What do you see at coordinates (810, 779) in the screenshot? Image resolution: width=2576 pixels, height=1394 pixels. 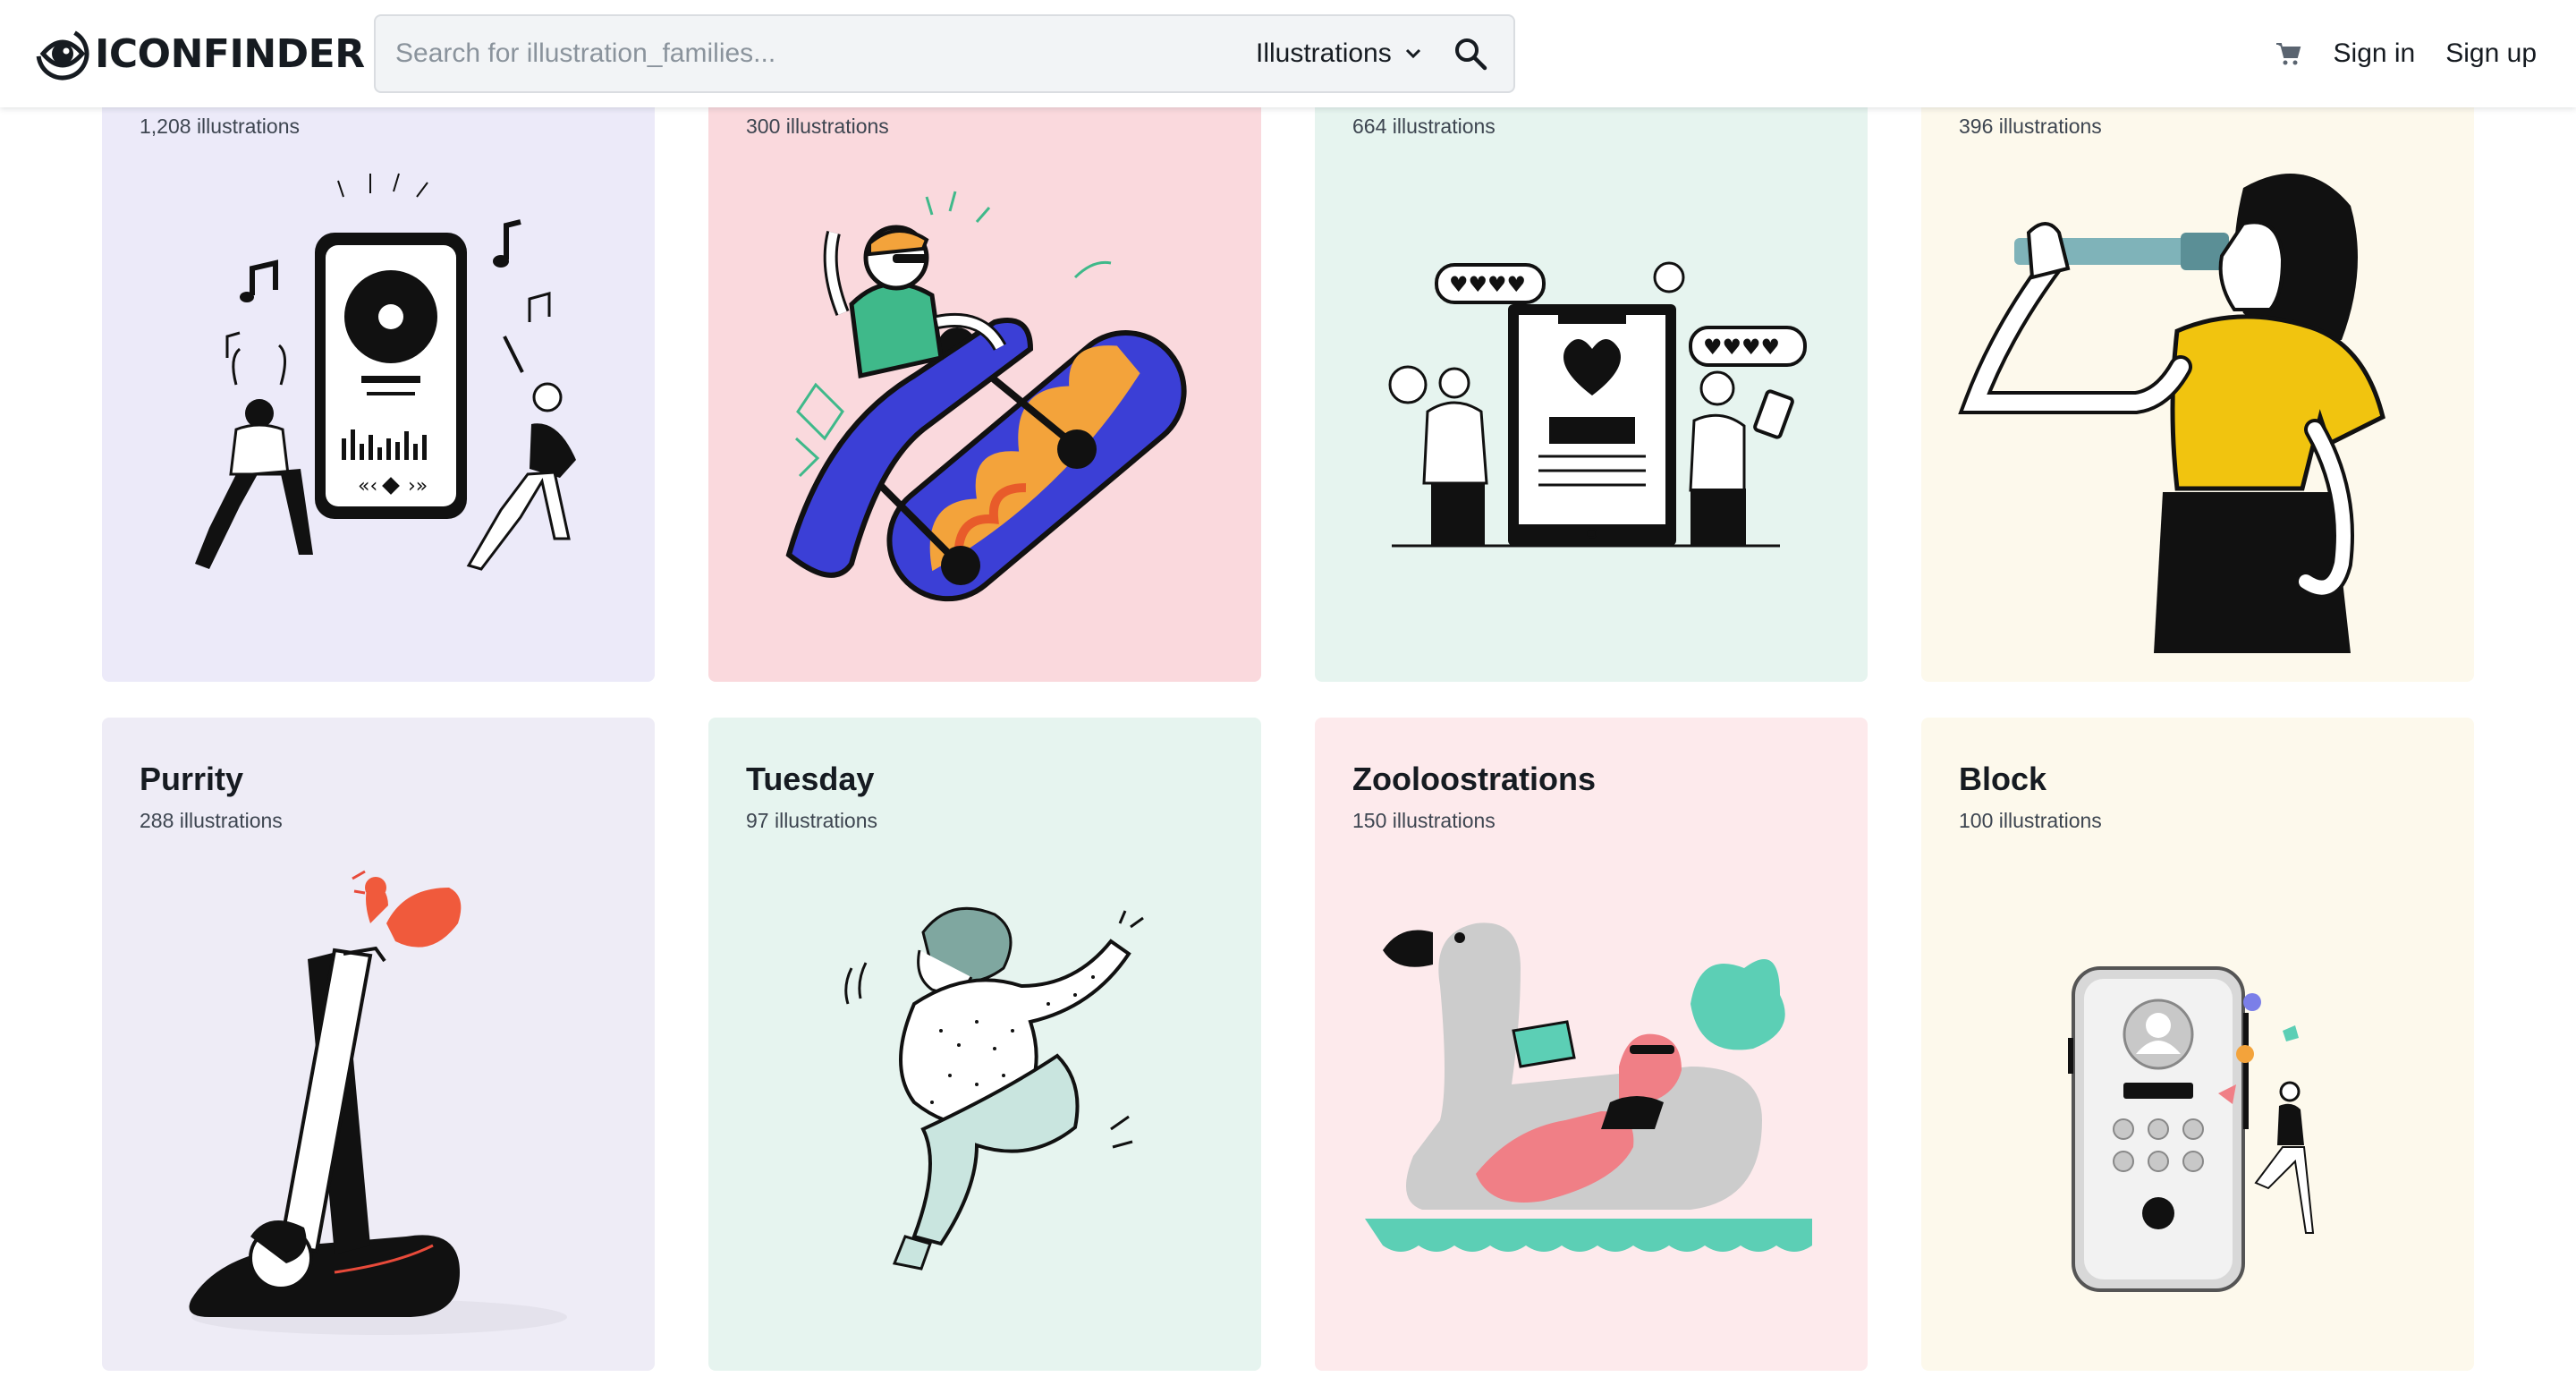 I see `card-title: Tuesday` at bounding box center [810, 779].